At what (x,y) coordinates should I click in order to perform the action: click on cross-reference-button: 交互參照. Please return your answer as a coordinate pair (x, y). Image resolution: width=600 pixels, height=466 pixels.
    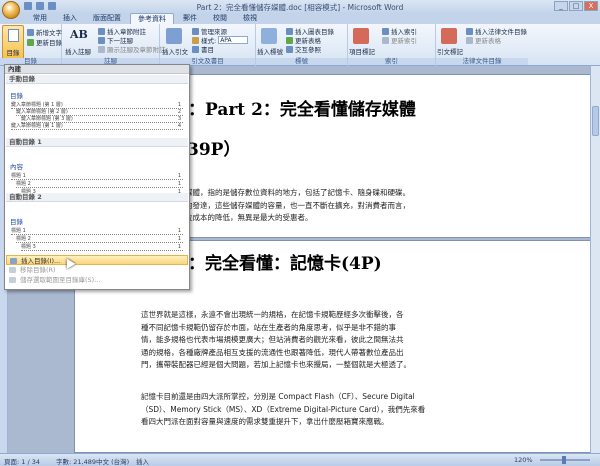
    Looking at the image, I should click on (303, 49).